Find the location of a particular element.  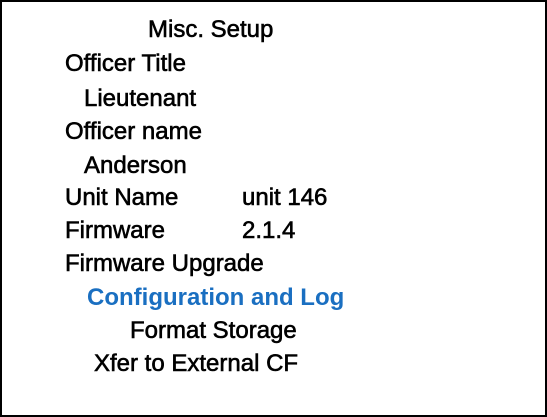

officer-title-menu-item: Officer Title is located at coordinates (126, 64).